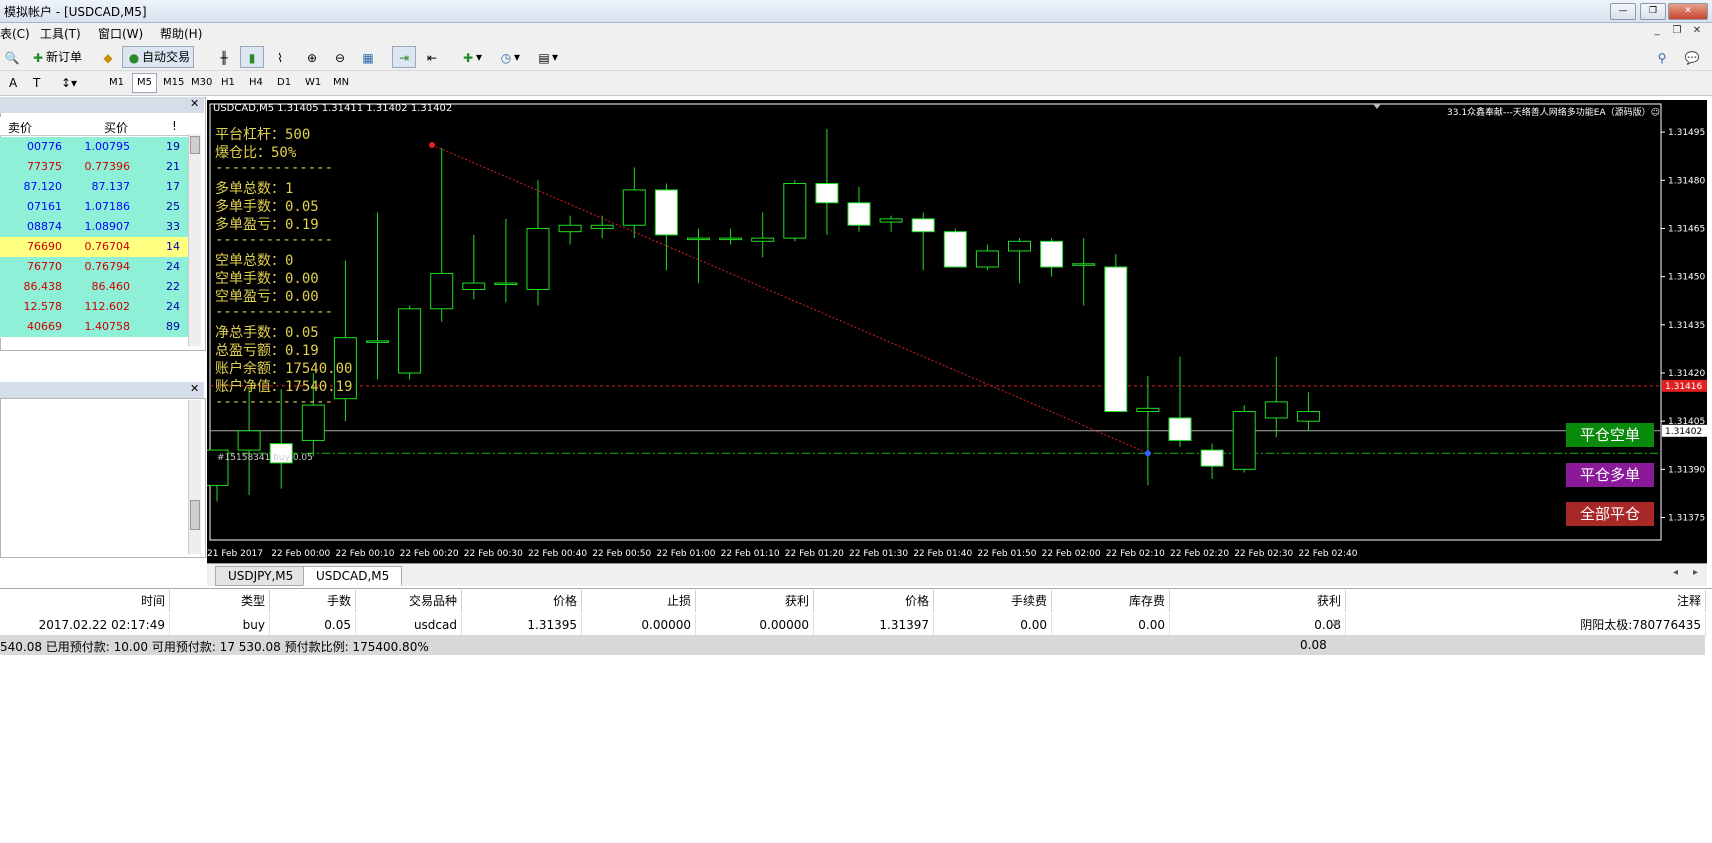  Describe the element at coordinates (94, 207) in the screenshot. I see `list-item: 07161 1.07186 25` at that location.